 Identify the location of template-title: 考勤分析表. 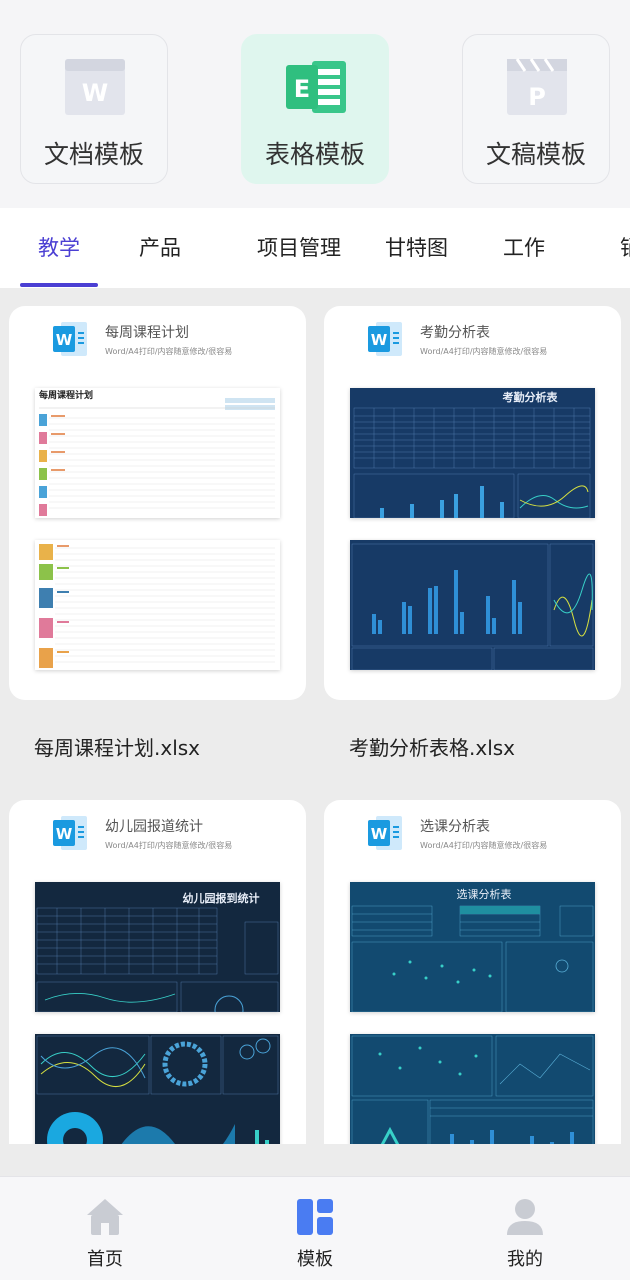
(455, 333).